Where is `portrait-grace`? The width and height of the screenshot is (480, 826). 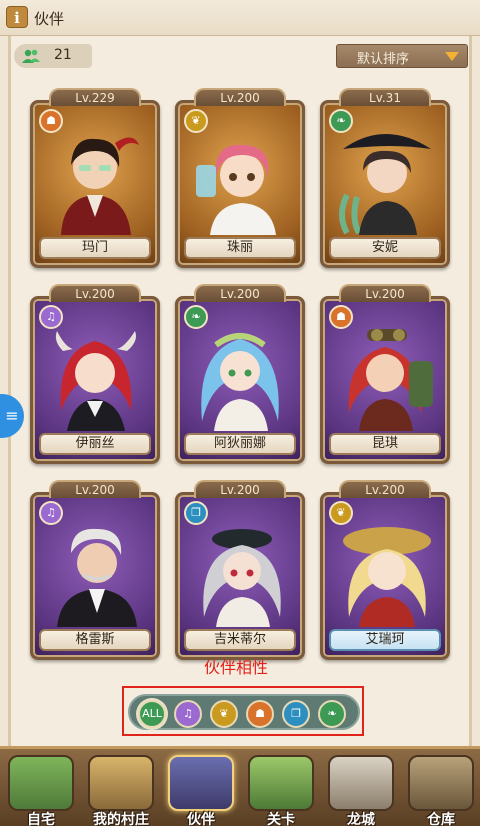
portrait-grace is located at coordinates (97, 577).